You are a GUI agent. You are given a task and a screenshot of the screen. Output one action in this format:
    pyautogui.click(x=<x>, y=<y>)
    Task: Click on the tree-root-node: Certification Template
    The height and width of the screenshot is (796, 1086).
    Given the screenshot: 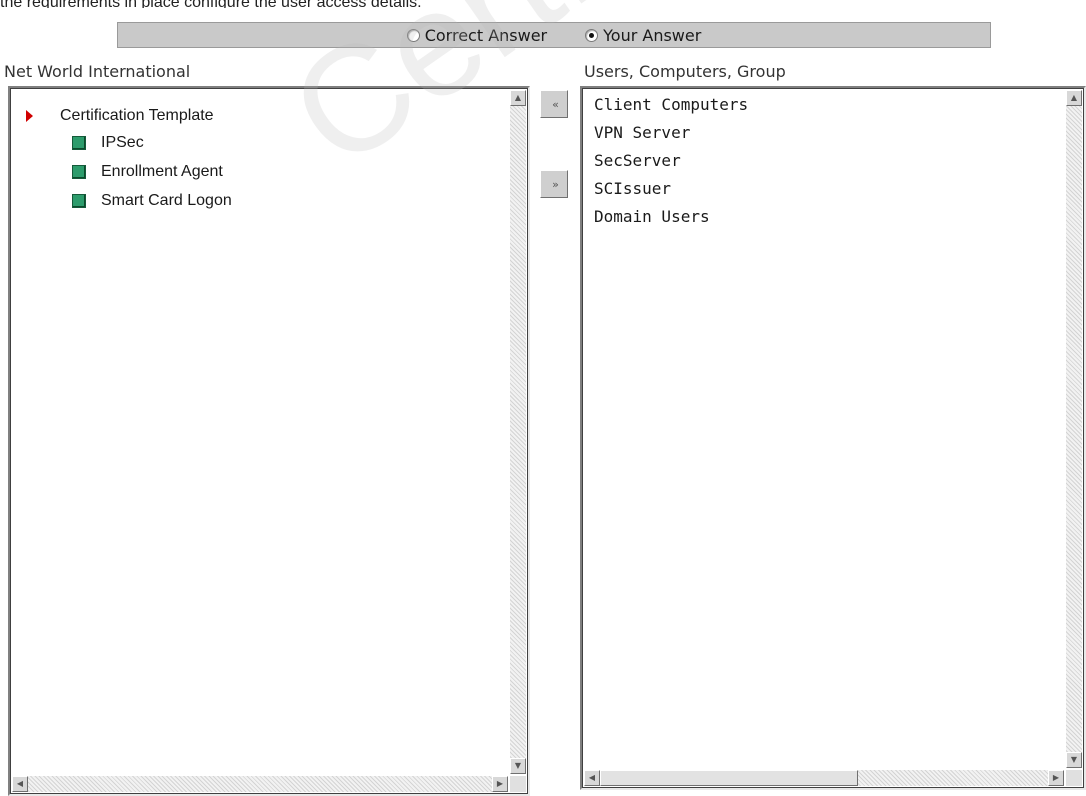 What is the action you would take?
    pyautogui.click(x=127, y=116)
    